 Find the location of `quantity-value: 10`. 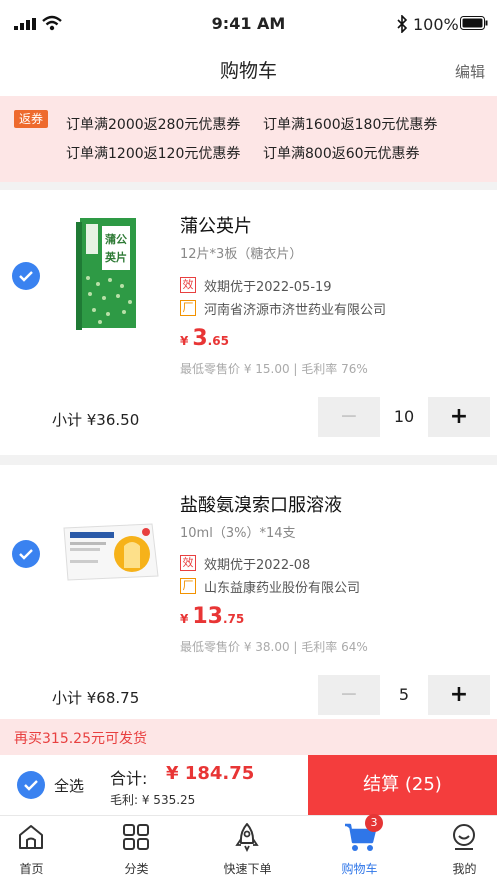

quantity-value: 10 is located at coordinates (404, 416).